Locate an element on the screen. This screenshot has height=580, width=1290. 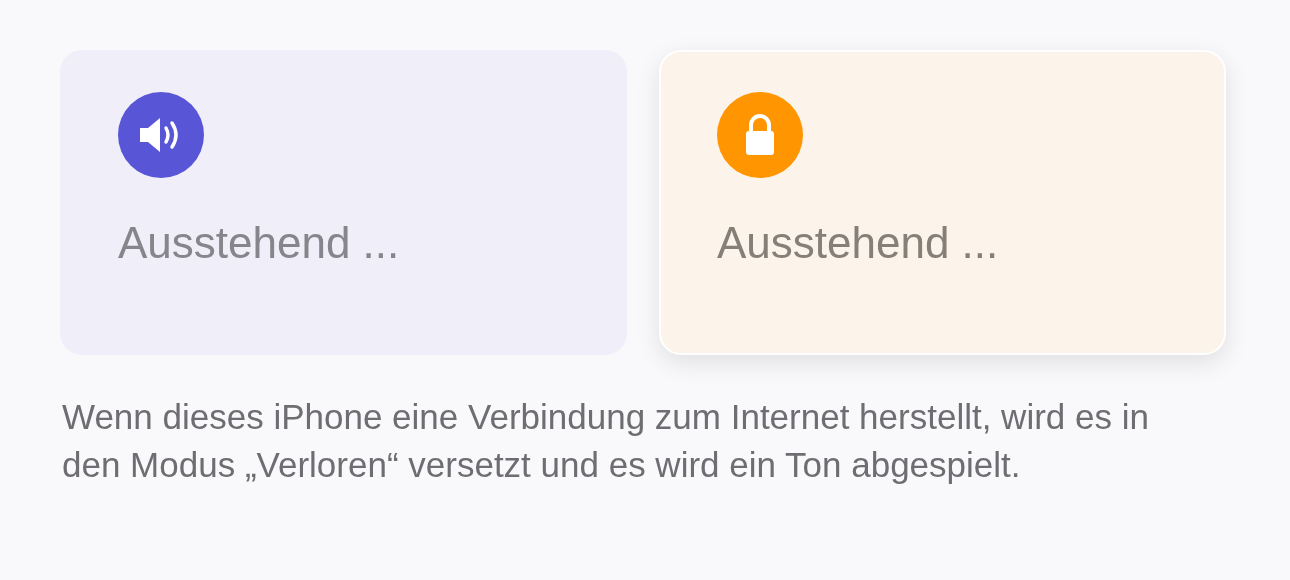
description-text: Wenn dieses iPhone eine Verbindung zum Internet herstellt, wird es in den Modus „Verloren“ versetzt und es wird ein Ton abgespielt. is located at coordinates (606, 441).